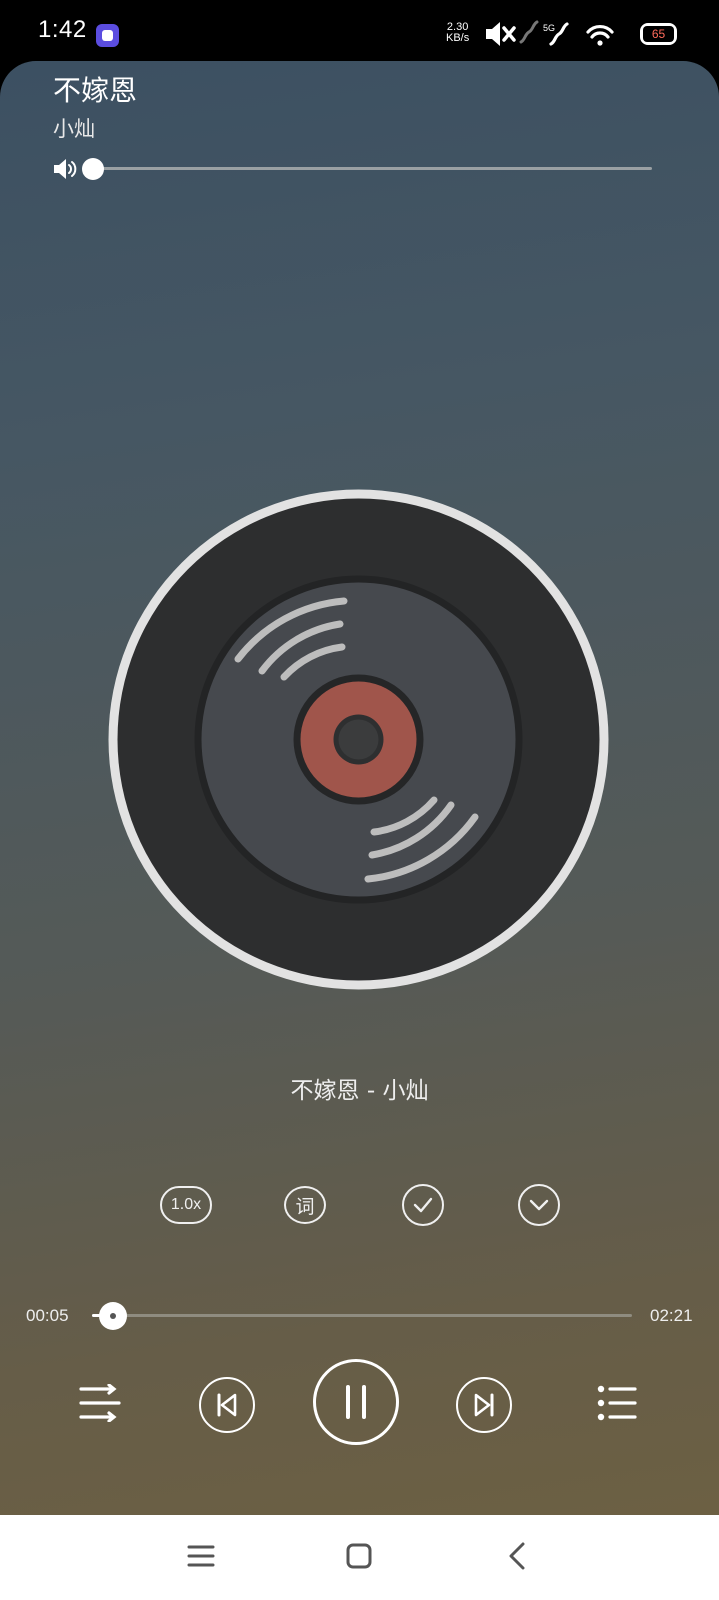 The height and width of the screenshot is (1600, 719). Describe the element at coordinates (62, 29) in the screenshot. I see `status-time: 1:42` at that location.